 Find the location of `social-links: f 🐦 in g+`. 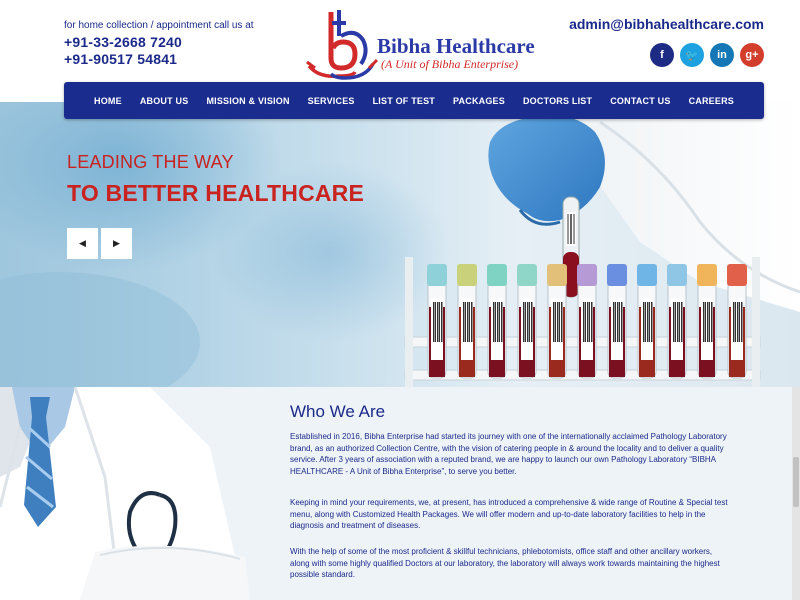

social-links: f 🐦 in g+ is located at coordinates (707, 55).